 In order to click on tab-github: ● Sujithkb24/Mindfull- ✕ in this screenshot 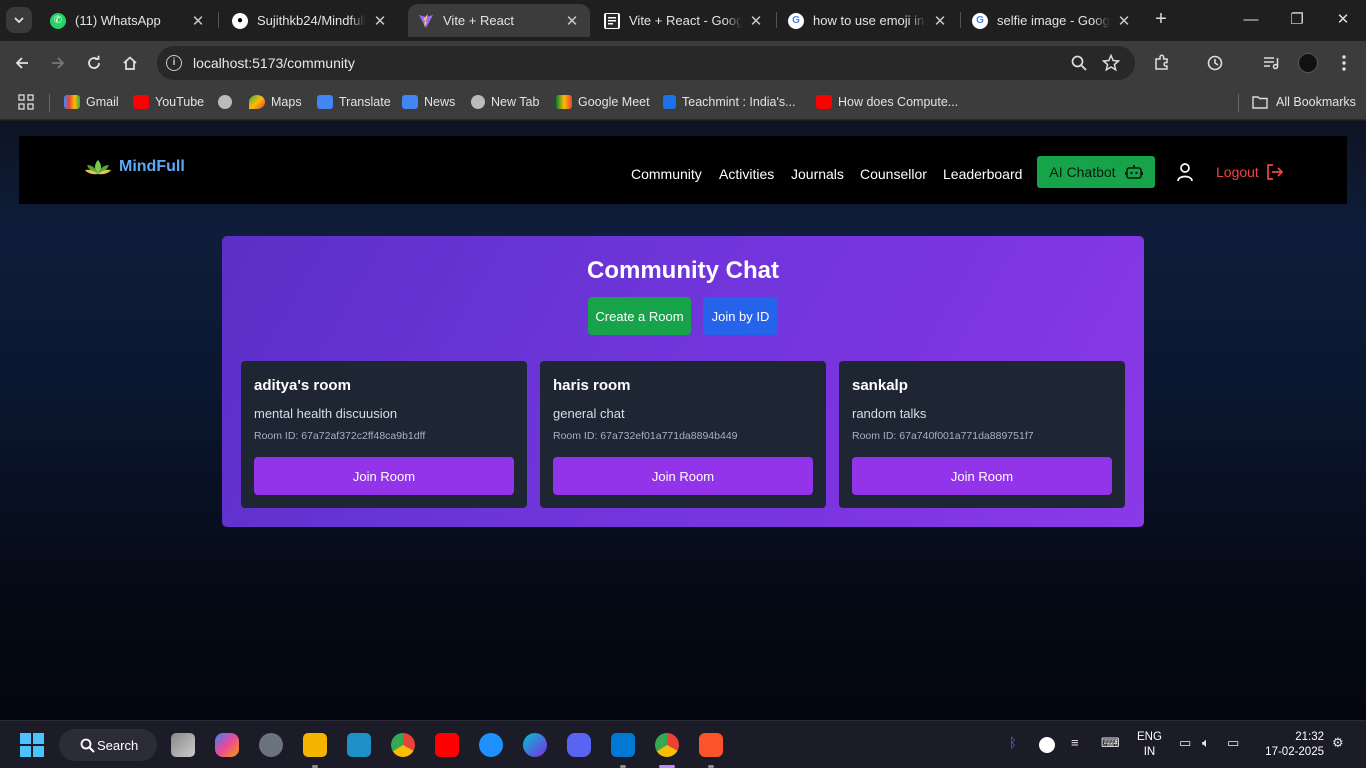, I will do `click(310, 20)`.